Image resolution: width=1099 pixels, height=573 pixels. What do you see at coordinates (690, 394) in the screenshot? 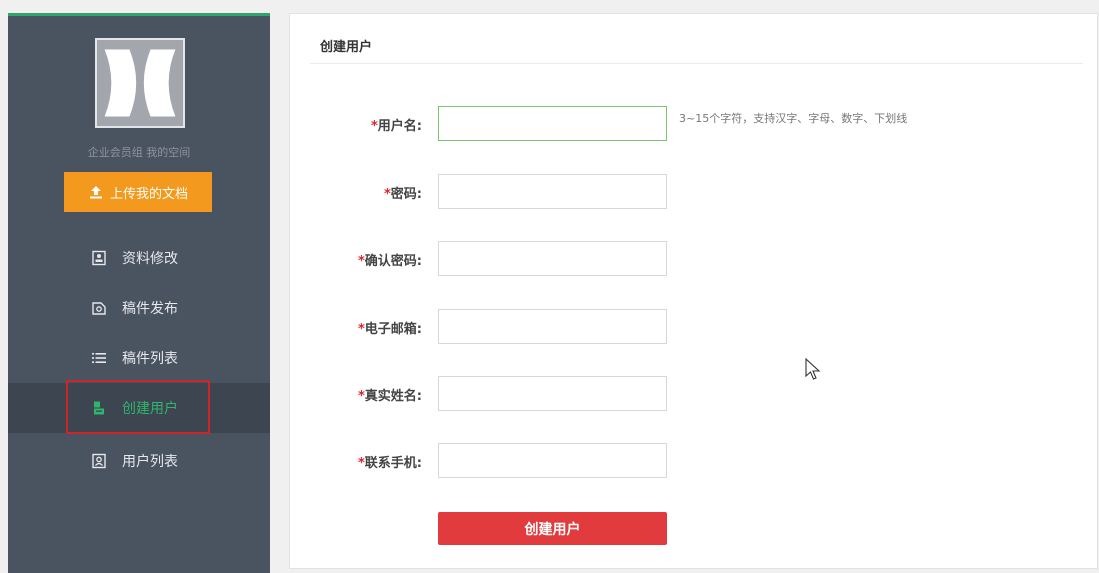
I see `form-row-real-name: *真实姓名:` at bounding box center [690, 394].